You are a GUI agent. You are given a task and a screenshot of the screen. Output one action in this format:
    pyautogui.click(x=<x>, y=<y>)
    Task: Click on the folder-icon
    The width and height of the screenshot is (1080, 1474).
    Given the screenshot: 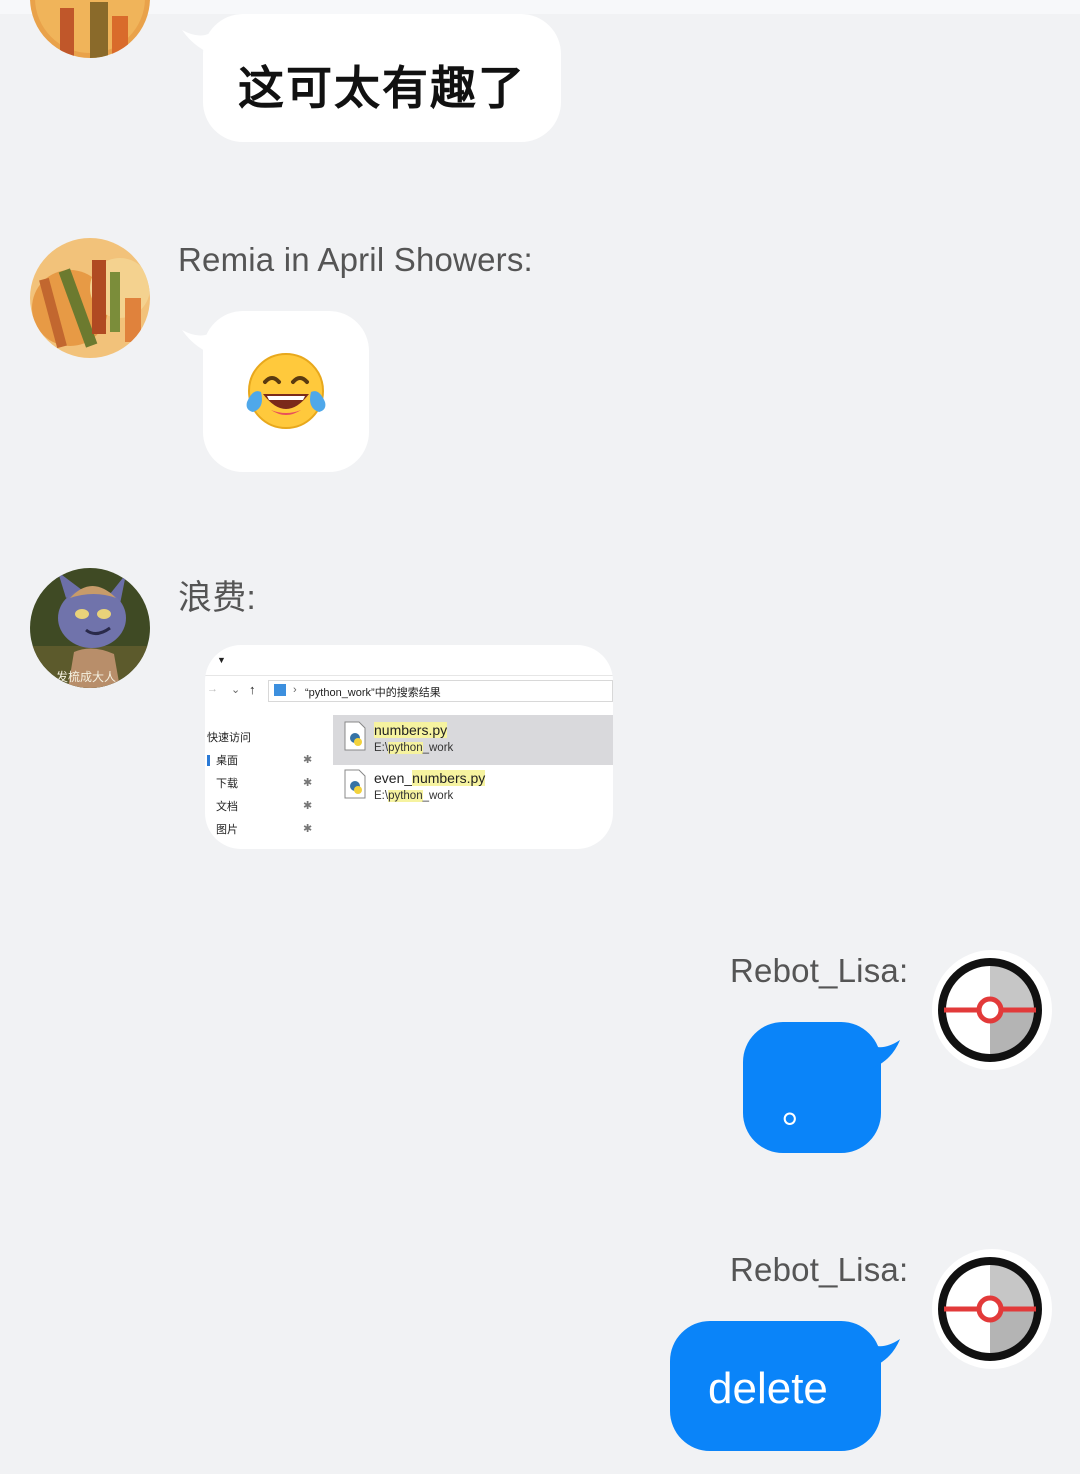 What is the action you would take?
    pyautogui.click(x=280, y=690)
    